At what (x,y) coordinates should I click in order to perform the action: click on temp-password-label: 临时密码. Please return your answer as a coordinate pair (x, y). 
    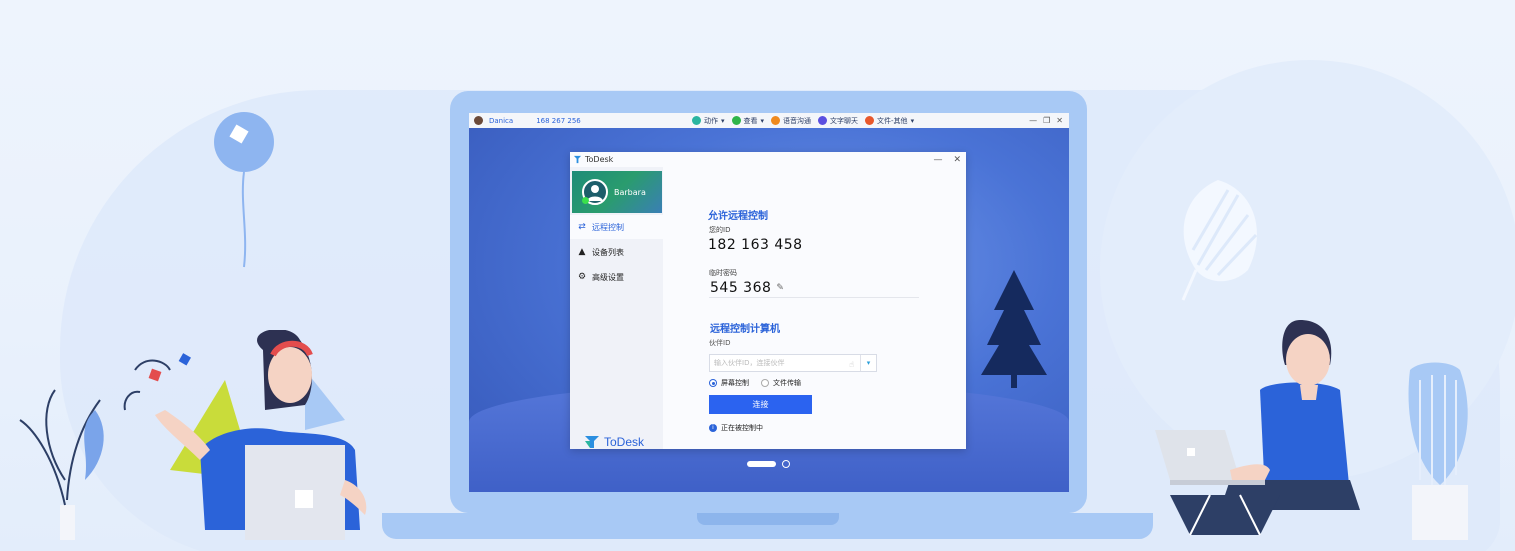
    Looking at the image, I should click on (723, 273).